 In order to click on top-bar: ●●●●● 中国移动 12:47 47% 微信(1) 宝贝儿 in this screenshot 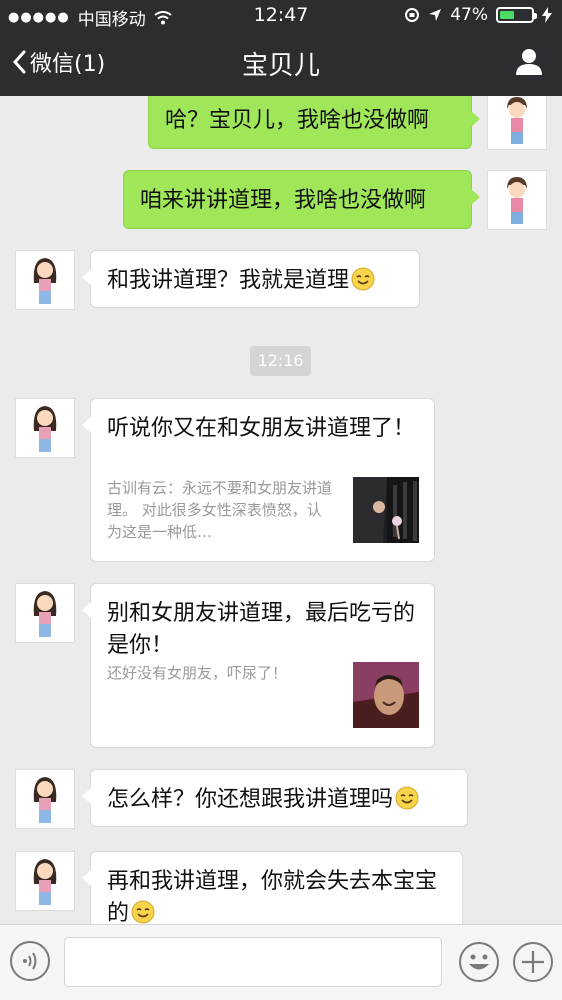, I will do `click(281, 48)`.